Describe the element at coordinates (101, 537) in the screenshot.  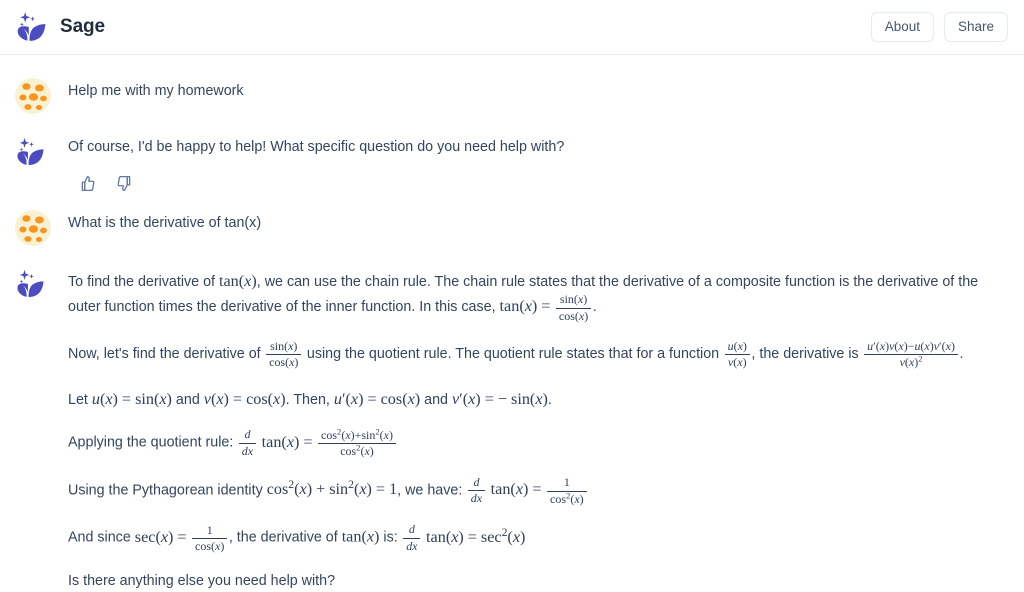
I see `text-fragment: And since` at that location.